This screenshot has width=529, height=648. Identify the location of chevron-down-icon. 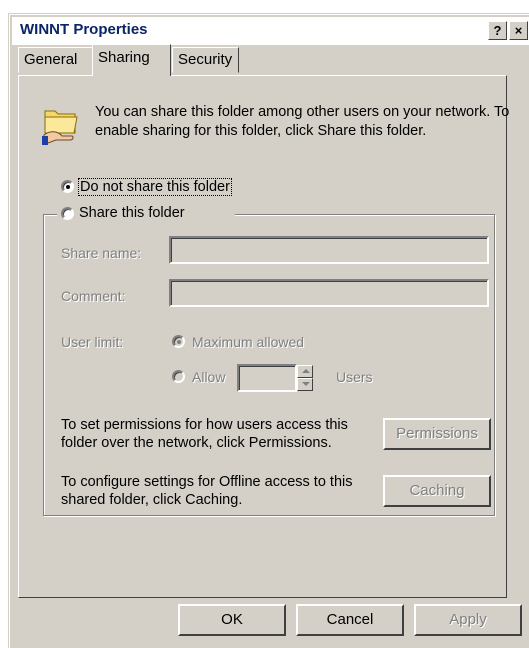
(306, 384).